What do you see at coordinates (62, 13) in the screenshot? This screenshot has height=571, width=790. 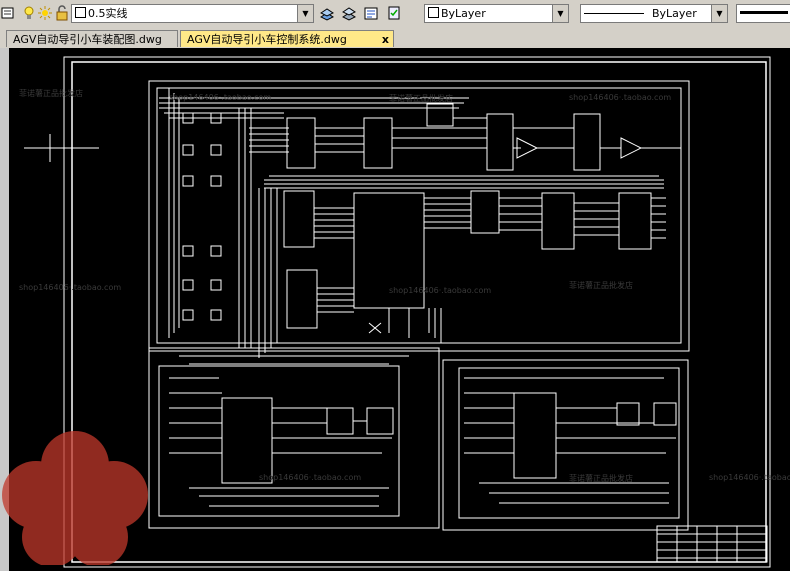 I see `lock-icon` at bounding box center [62, 13].